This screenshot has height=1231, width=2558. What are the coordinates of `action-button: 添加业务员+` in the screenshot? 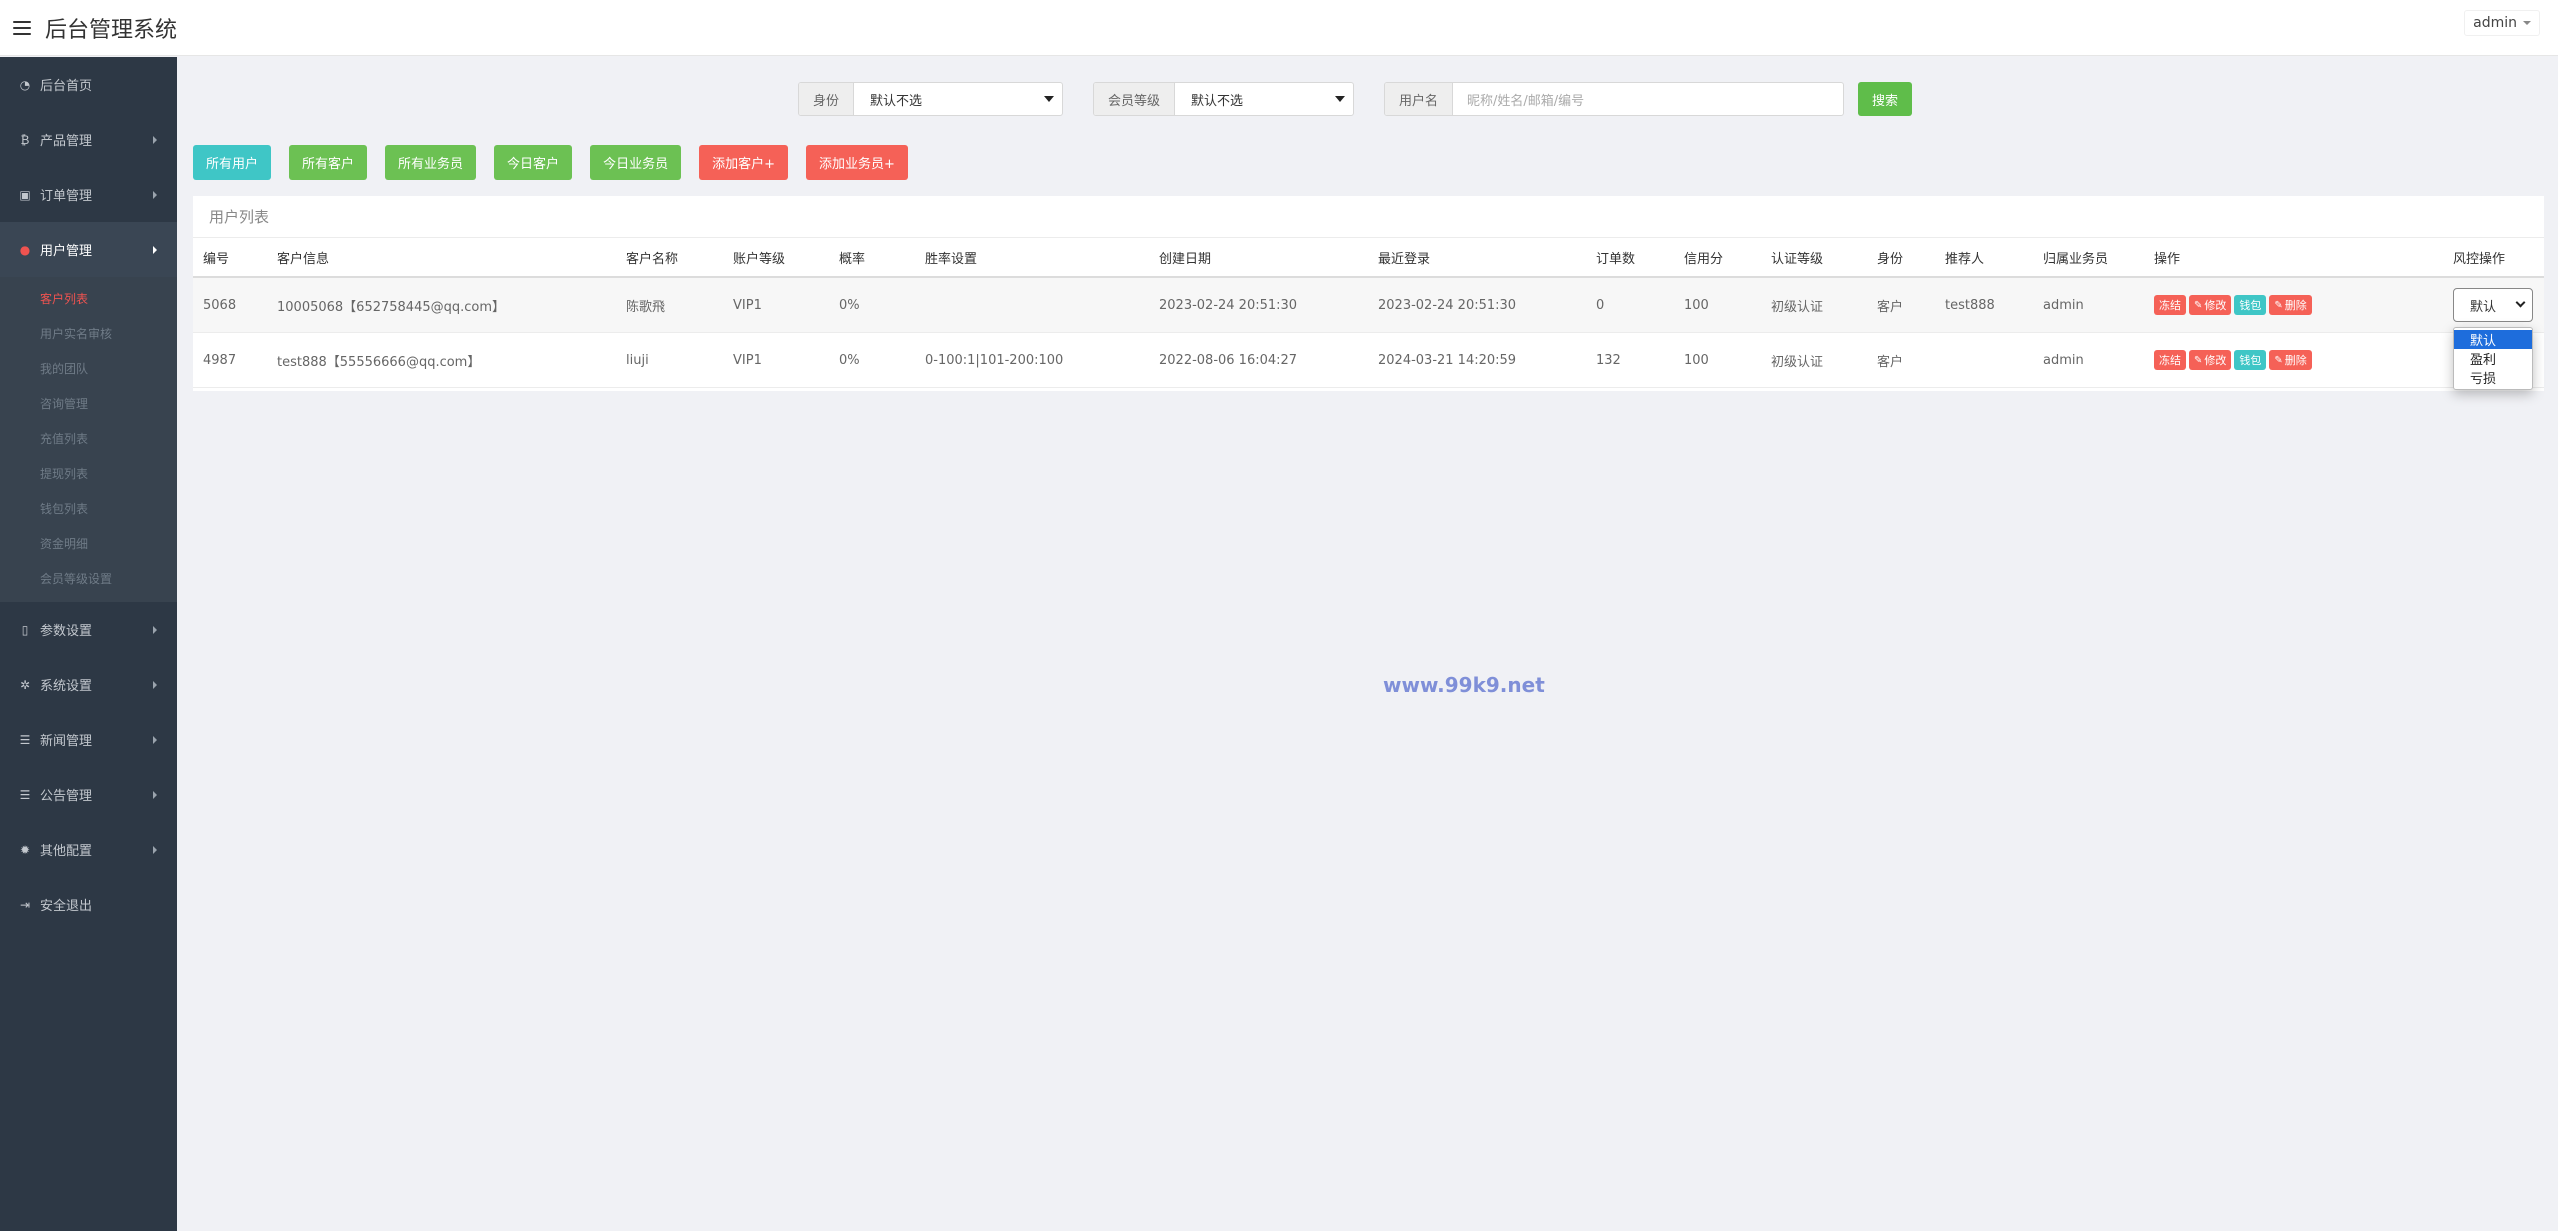 It's located at (856, 162).